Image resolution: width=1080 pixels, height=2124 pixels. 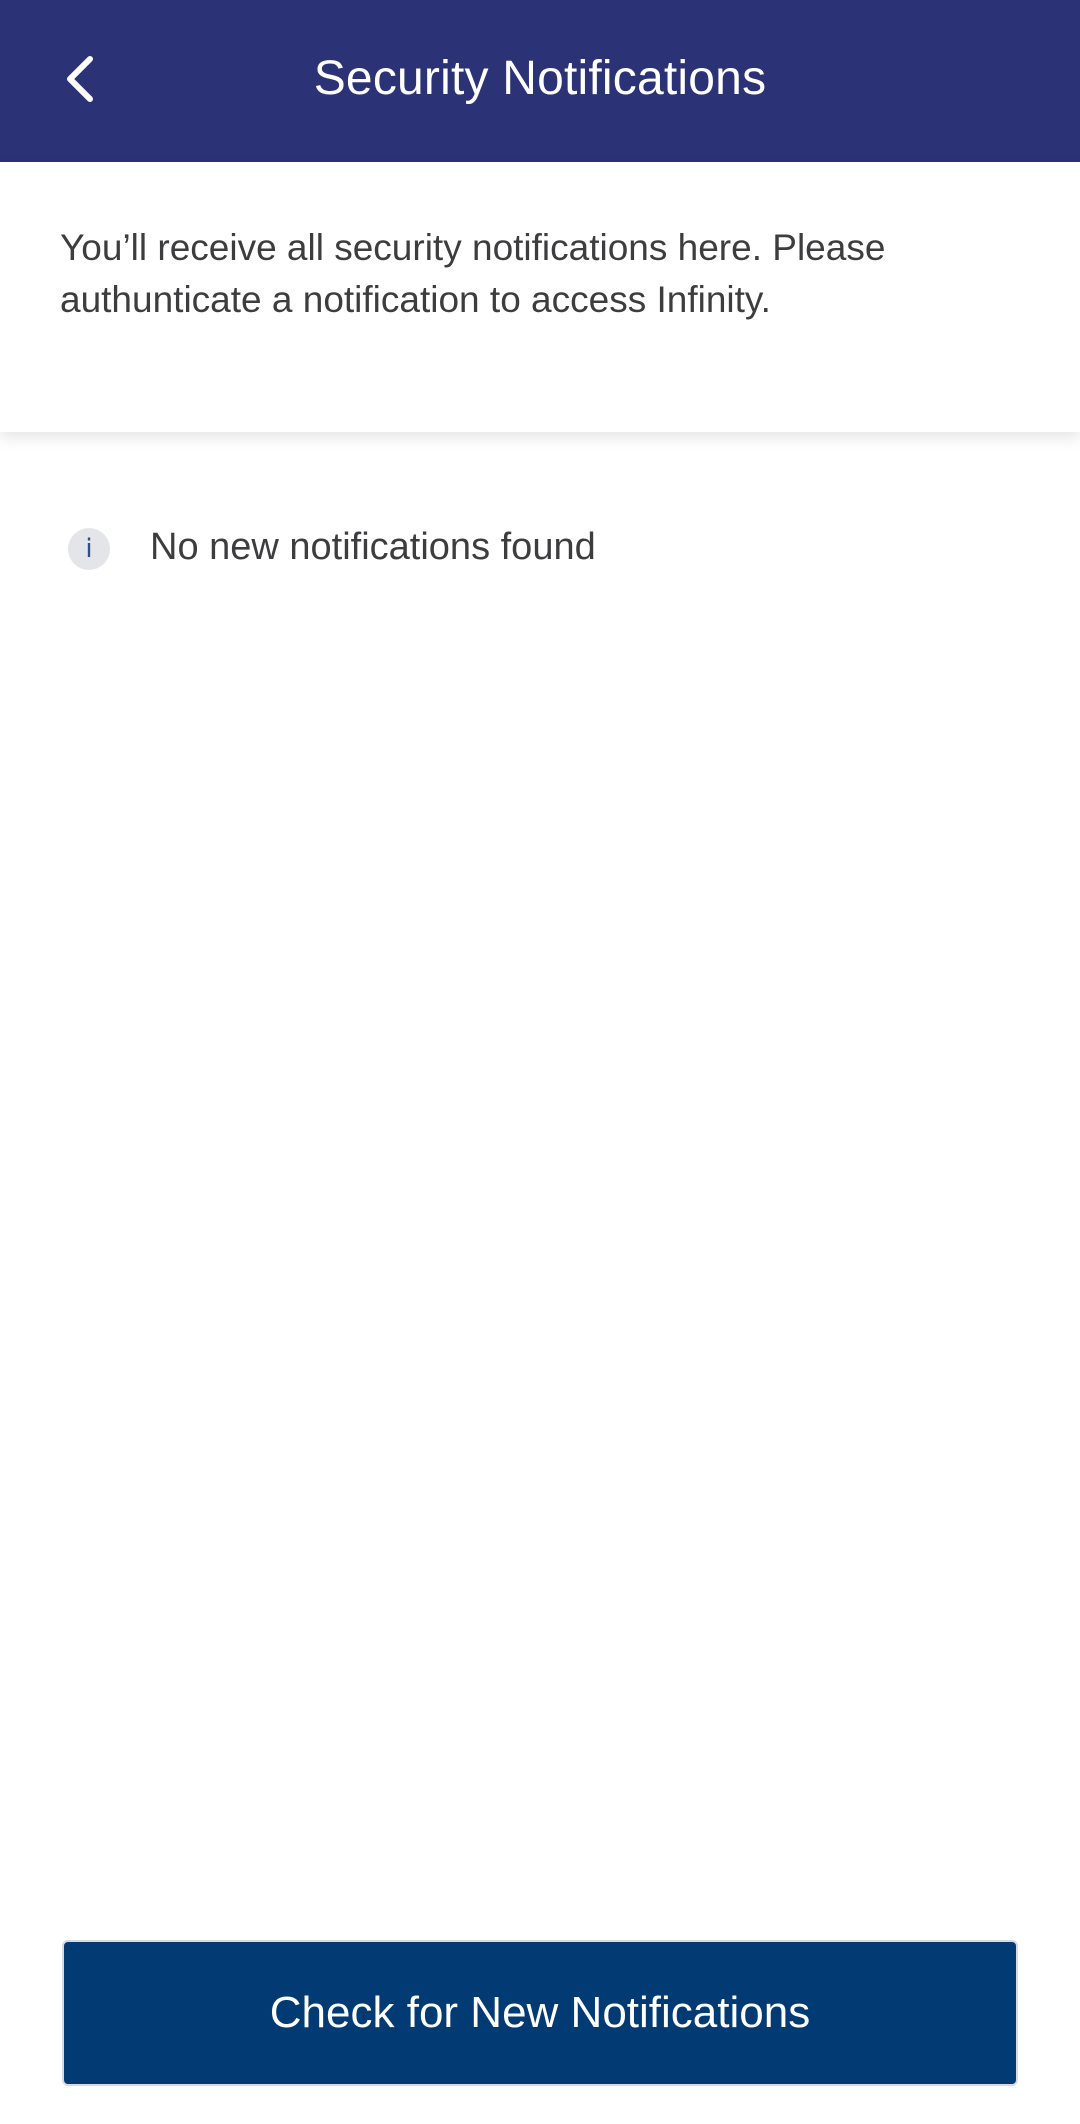 I want to click on empty-state: i No new notifications found, so click(x=332, y=547).